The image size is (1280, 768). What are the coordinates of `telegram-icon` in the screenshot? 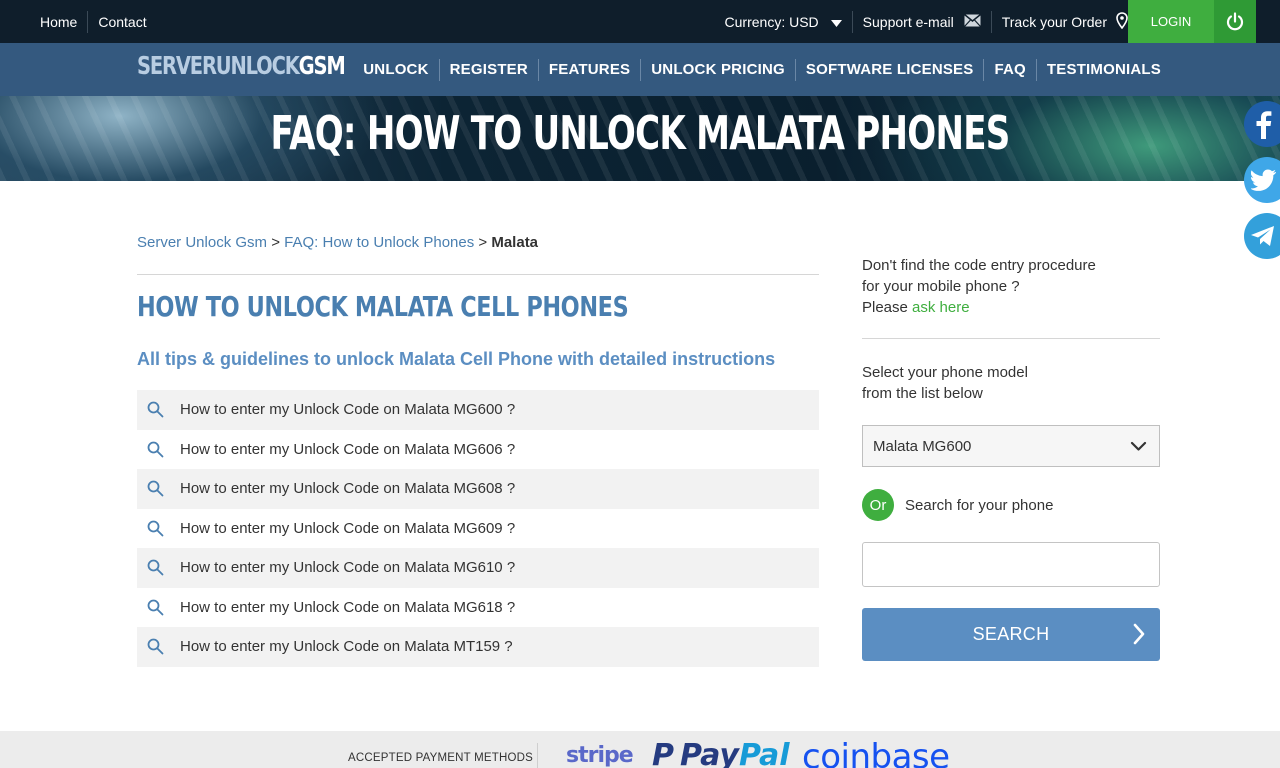 It's located at (1262, 236).